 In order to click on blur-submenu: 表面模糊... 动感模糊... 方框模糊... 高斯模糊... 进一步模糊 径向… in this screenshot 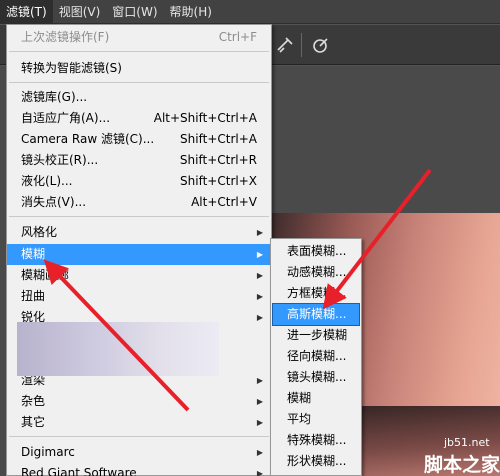, I will do `click(316, 357)`.